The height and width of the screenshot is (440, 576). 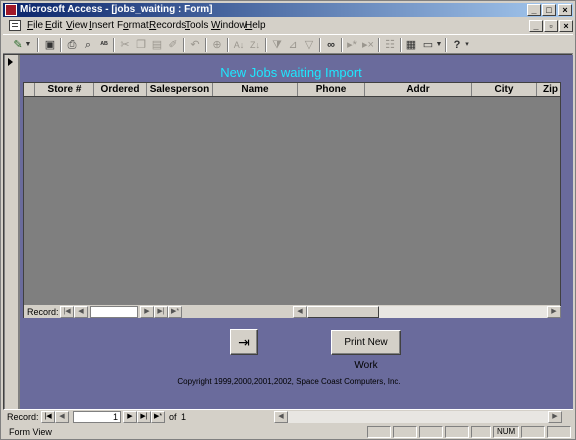 What do you see at coordinates (418, 417) in the screenshot?
I see `form-horizontal-scrollbar` at bounding box center [418, 417].